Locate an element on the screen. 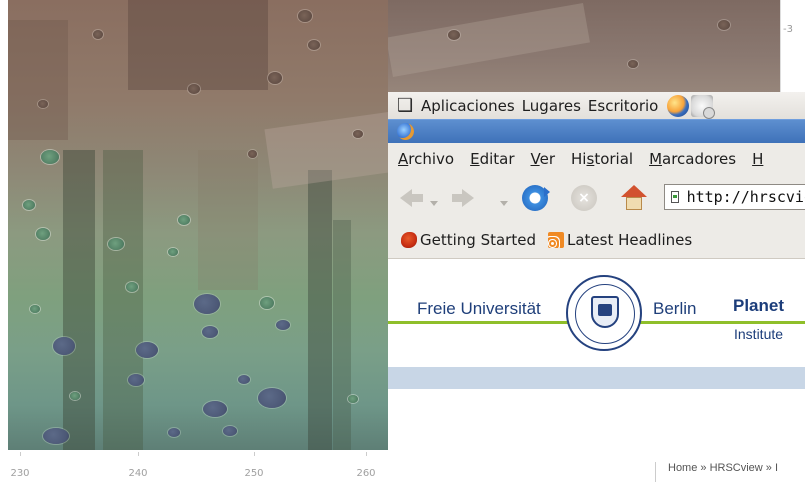 This screenshot has height=484, width=805. menu-ver: Ver is located at coordinates (543, 159).